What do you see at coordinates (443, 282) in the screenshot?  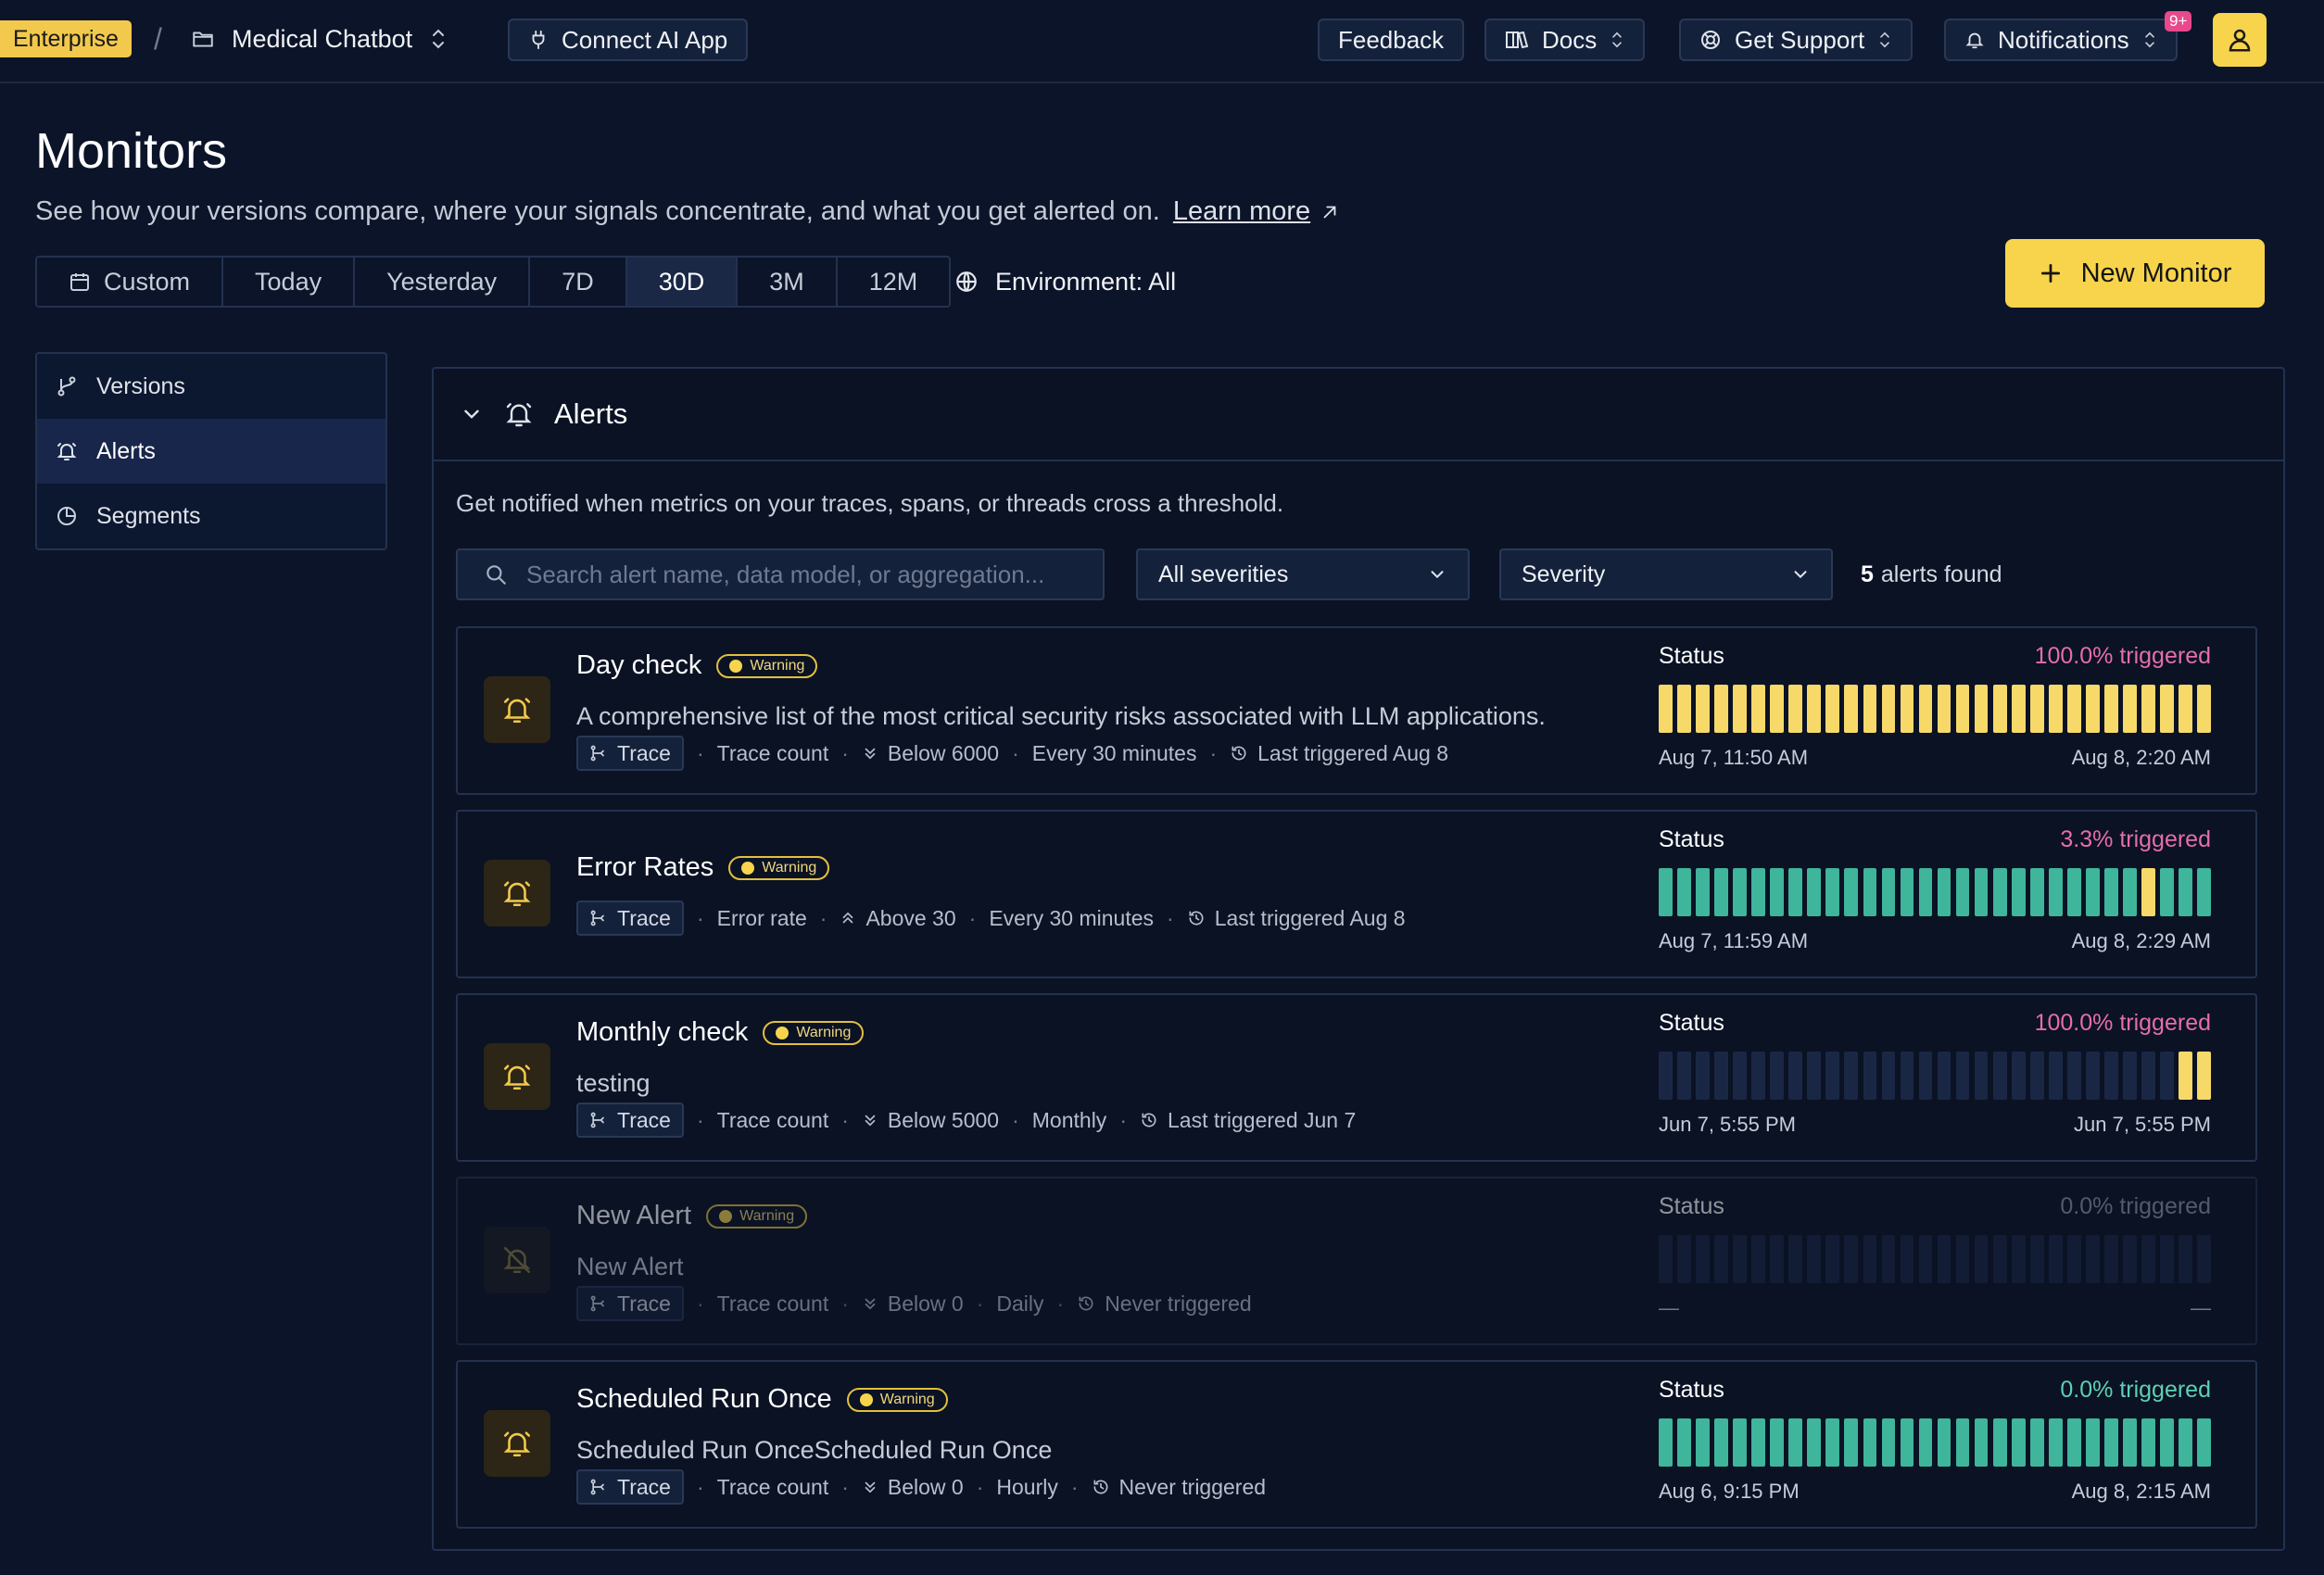 I see `range-yesterday: Yesterday` at bounding box center [443, 282].